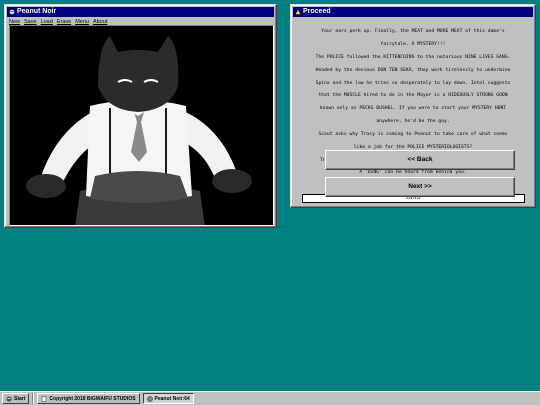 The image size is (540, 405). What do you see at coordinates (33, 398) in the screenshot?
I see `taskbar-separator` at bounding box center [33, 398].